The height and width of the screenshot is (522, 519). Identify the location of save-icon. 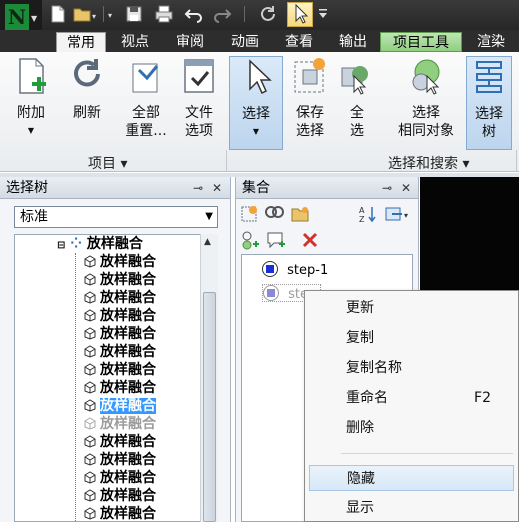
(134, 14).